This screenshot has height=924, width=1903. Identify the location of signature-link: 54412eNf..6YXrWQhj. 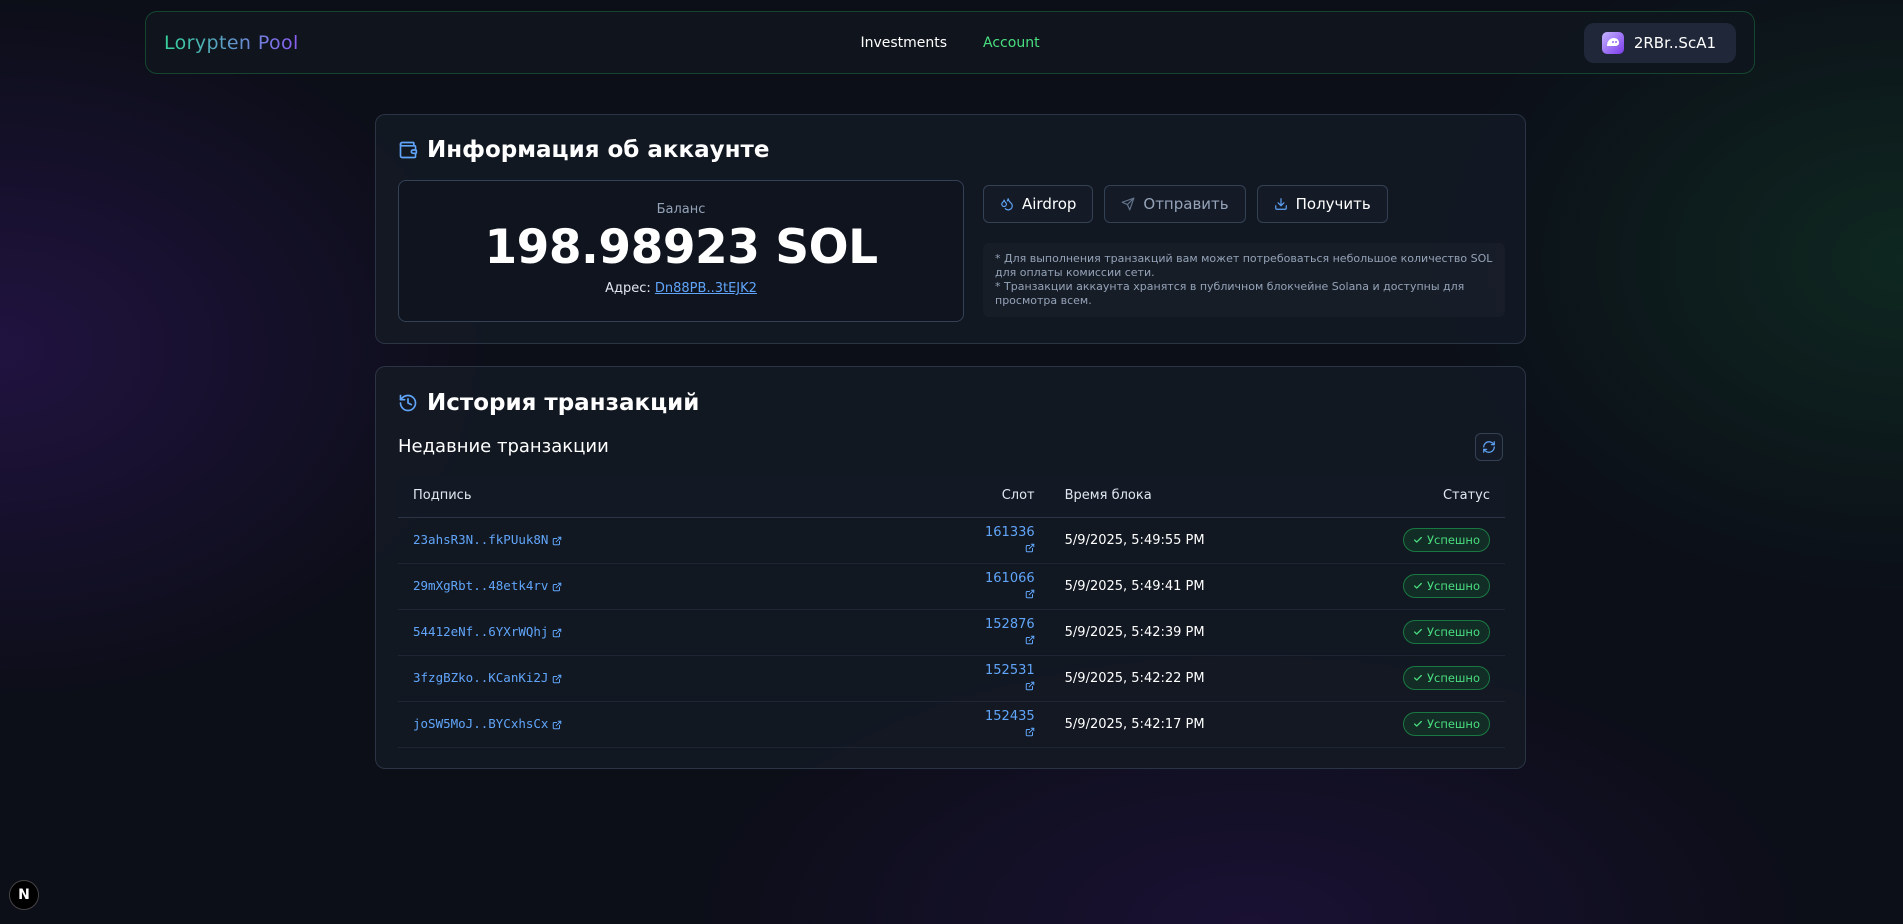
(480, 631).